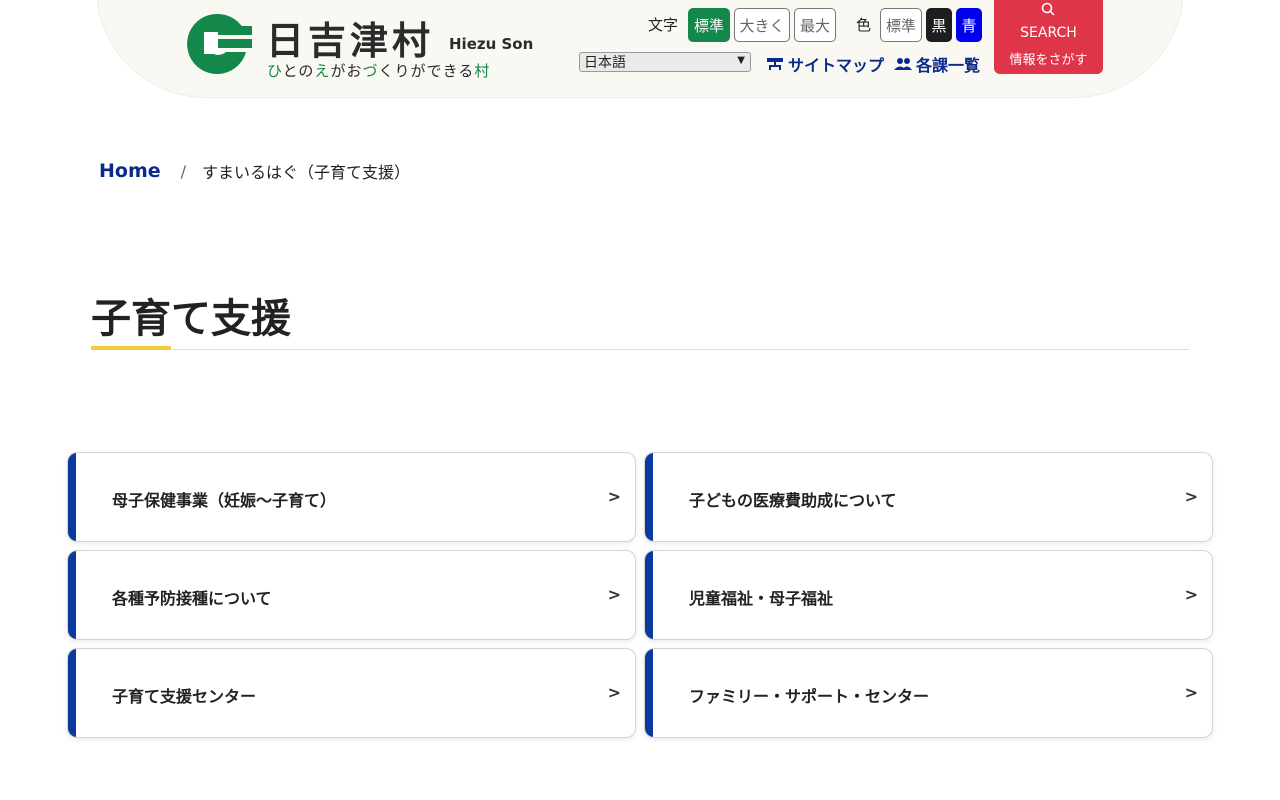 The width and height of the screenshot is (1280, 800). I want to click on text-size-max-button: 最大, so click(815, 25).